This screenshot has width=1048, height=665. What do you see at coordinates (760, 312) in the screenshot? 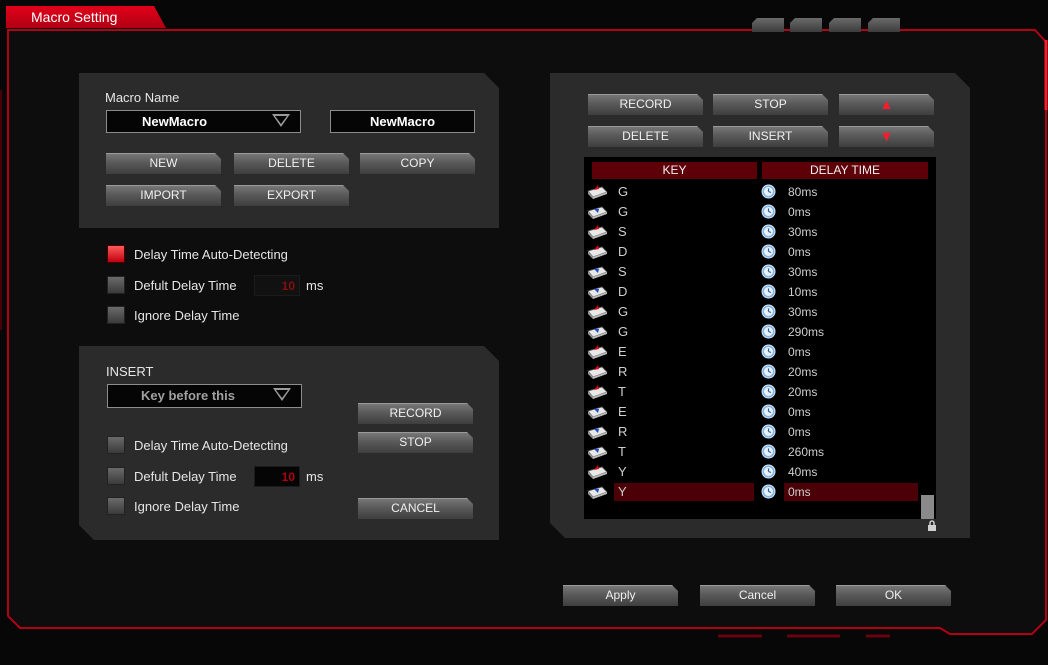
I see `table-row: G 30ms` at bounding box center [760, 312].